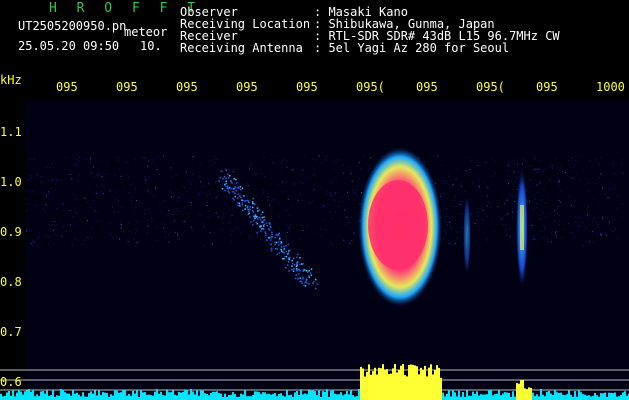  Describe the element at coordinates (547, 87) in the screenshot. I see `x-tick: 095` at that location.